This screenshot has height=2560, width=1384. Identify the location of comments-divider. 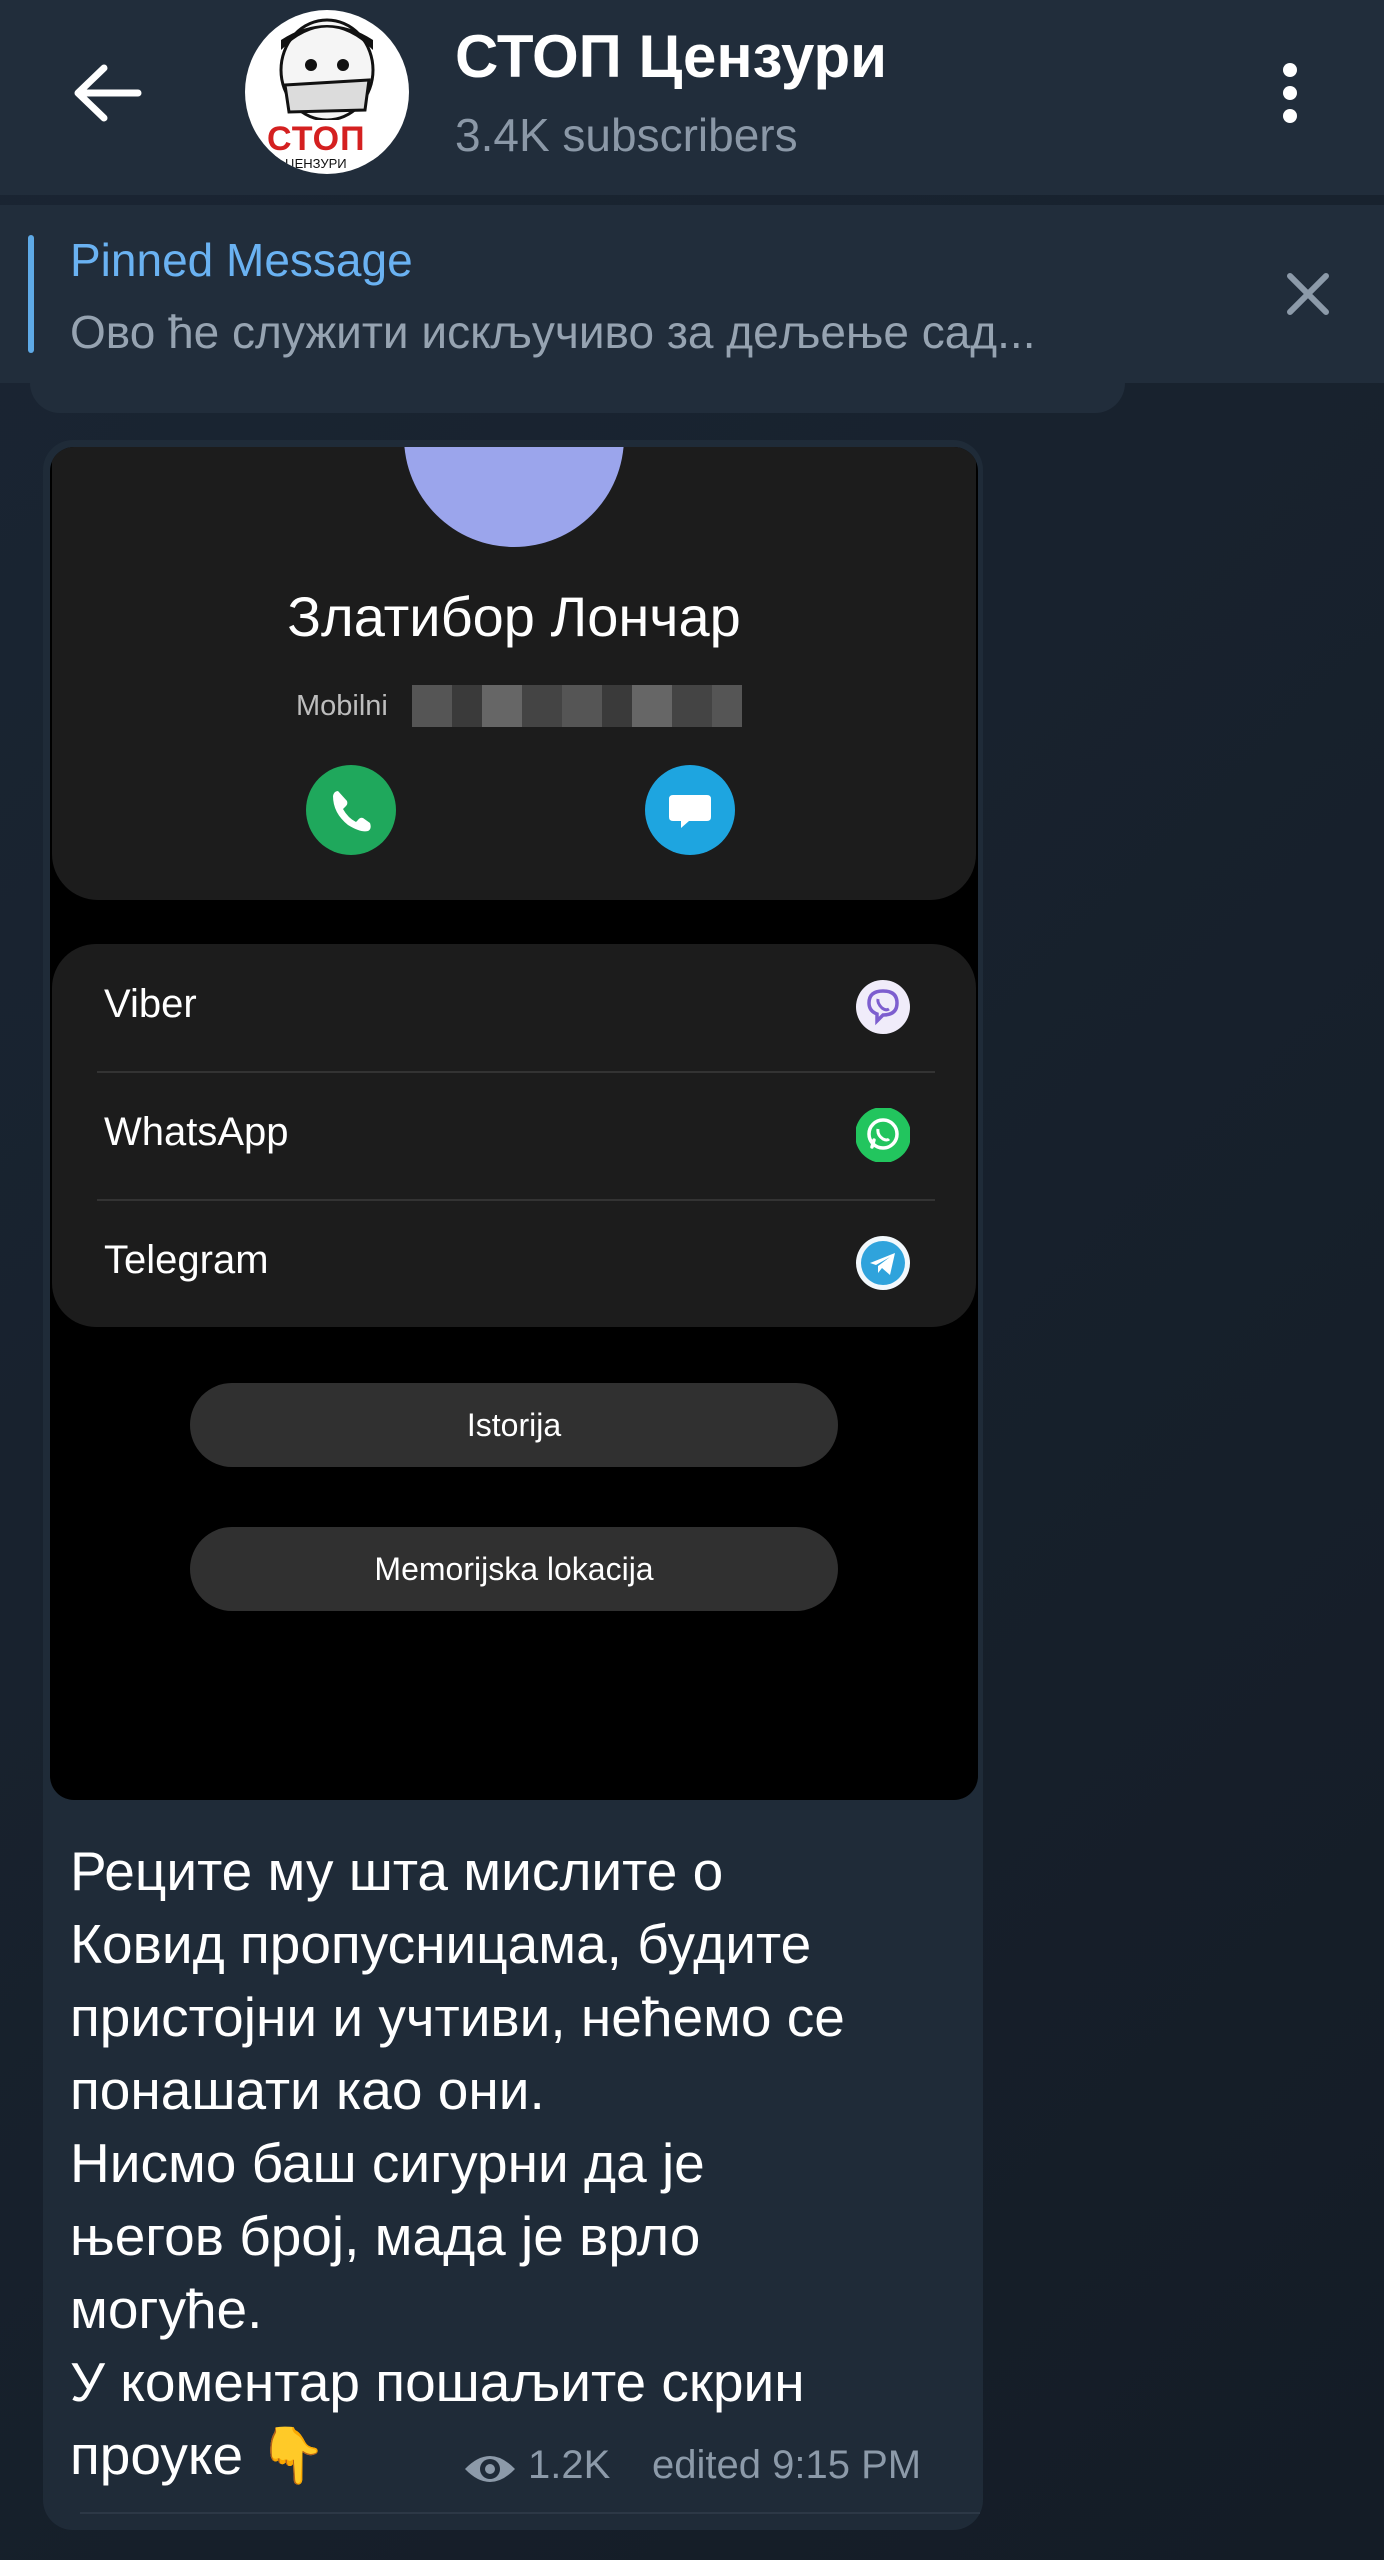
(530, 2513).